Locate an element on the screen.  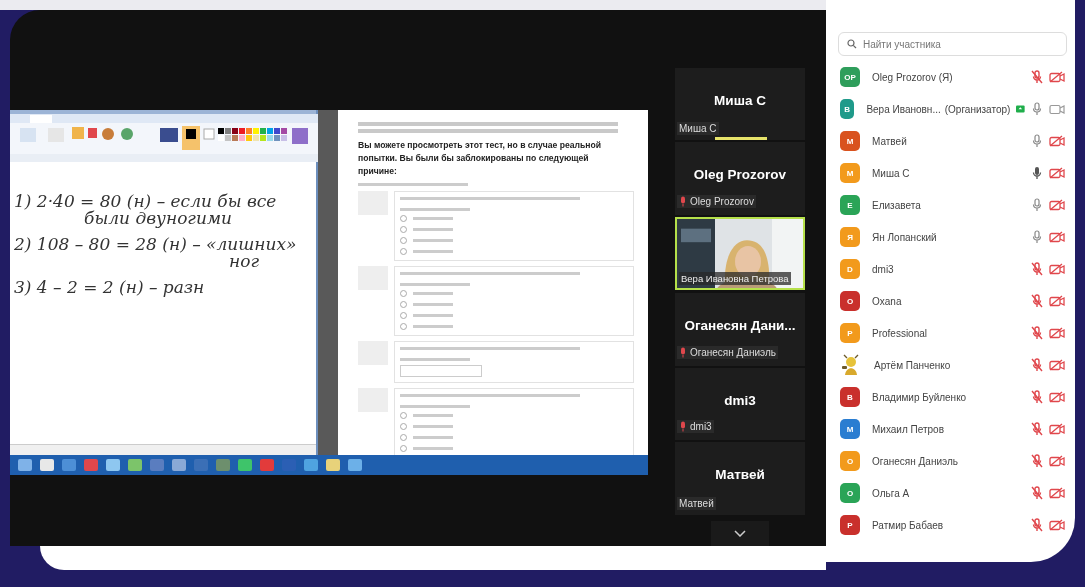
search-field: Найти участника is located at coordinates (952, 44).